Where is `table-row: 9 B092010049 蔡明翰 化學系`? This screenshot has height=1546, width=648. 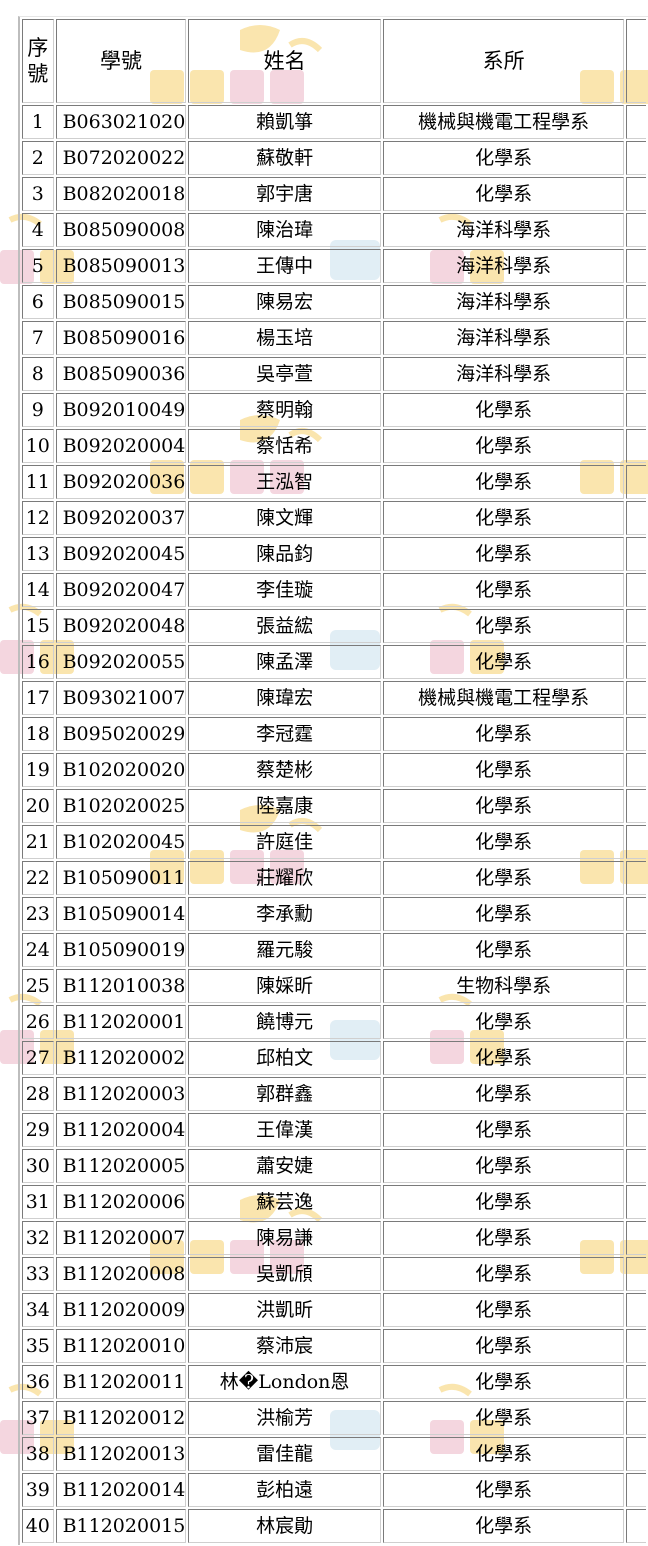
table-row: 9 B092010049 蔡明翰 化學系 is located at coordinates (334, 410).